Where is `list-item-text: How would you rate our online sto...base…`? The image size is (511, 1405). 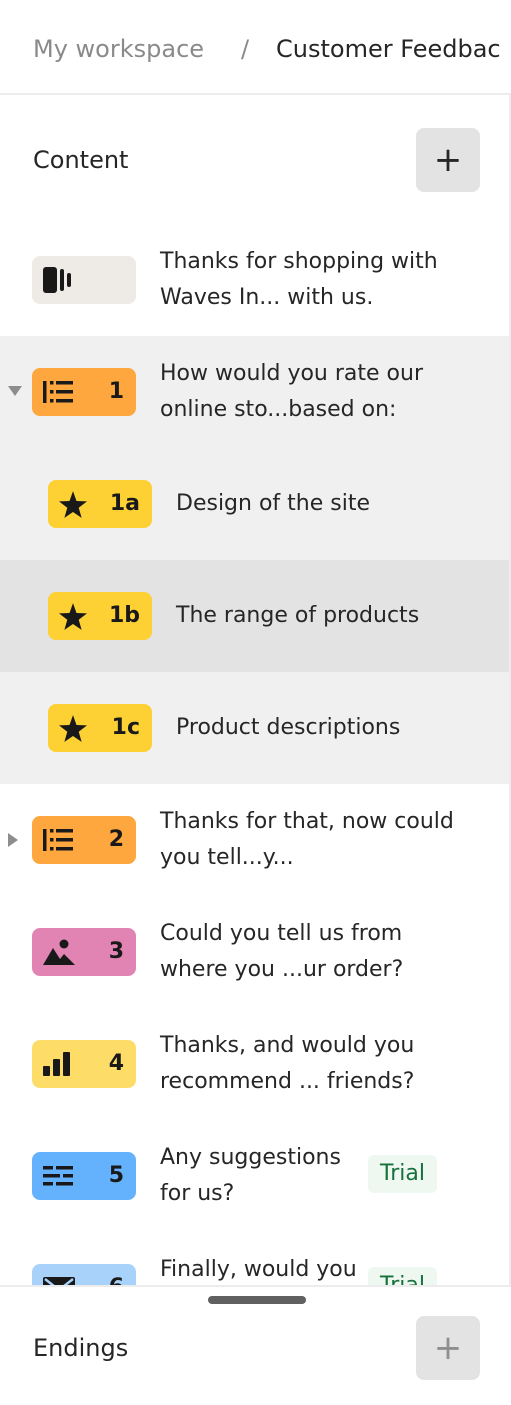
list-item-text: How would you rate our online sto...base… is located at coordinates (292, 391).